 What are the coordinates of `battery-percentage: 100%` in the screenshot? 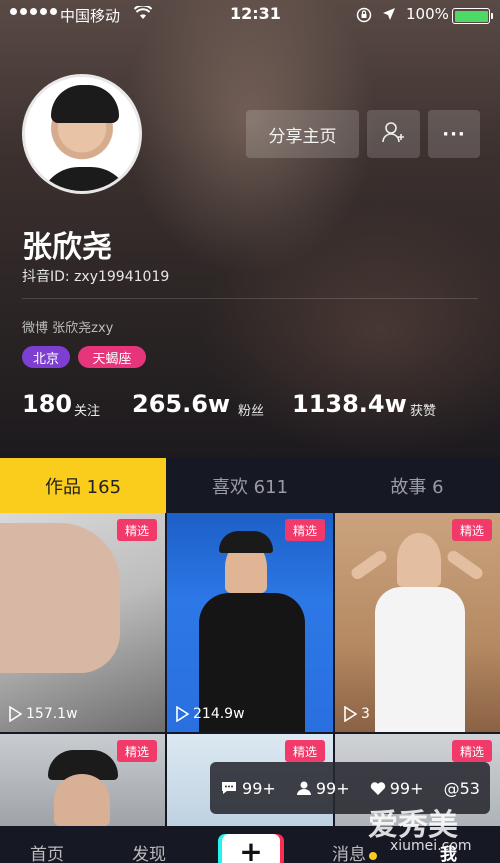 It's located at (427, 14).